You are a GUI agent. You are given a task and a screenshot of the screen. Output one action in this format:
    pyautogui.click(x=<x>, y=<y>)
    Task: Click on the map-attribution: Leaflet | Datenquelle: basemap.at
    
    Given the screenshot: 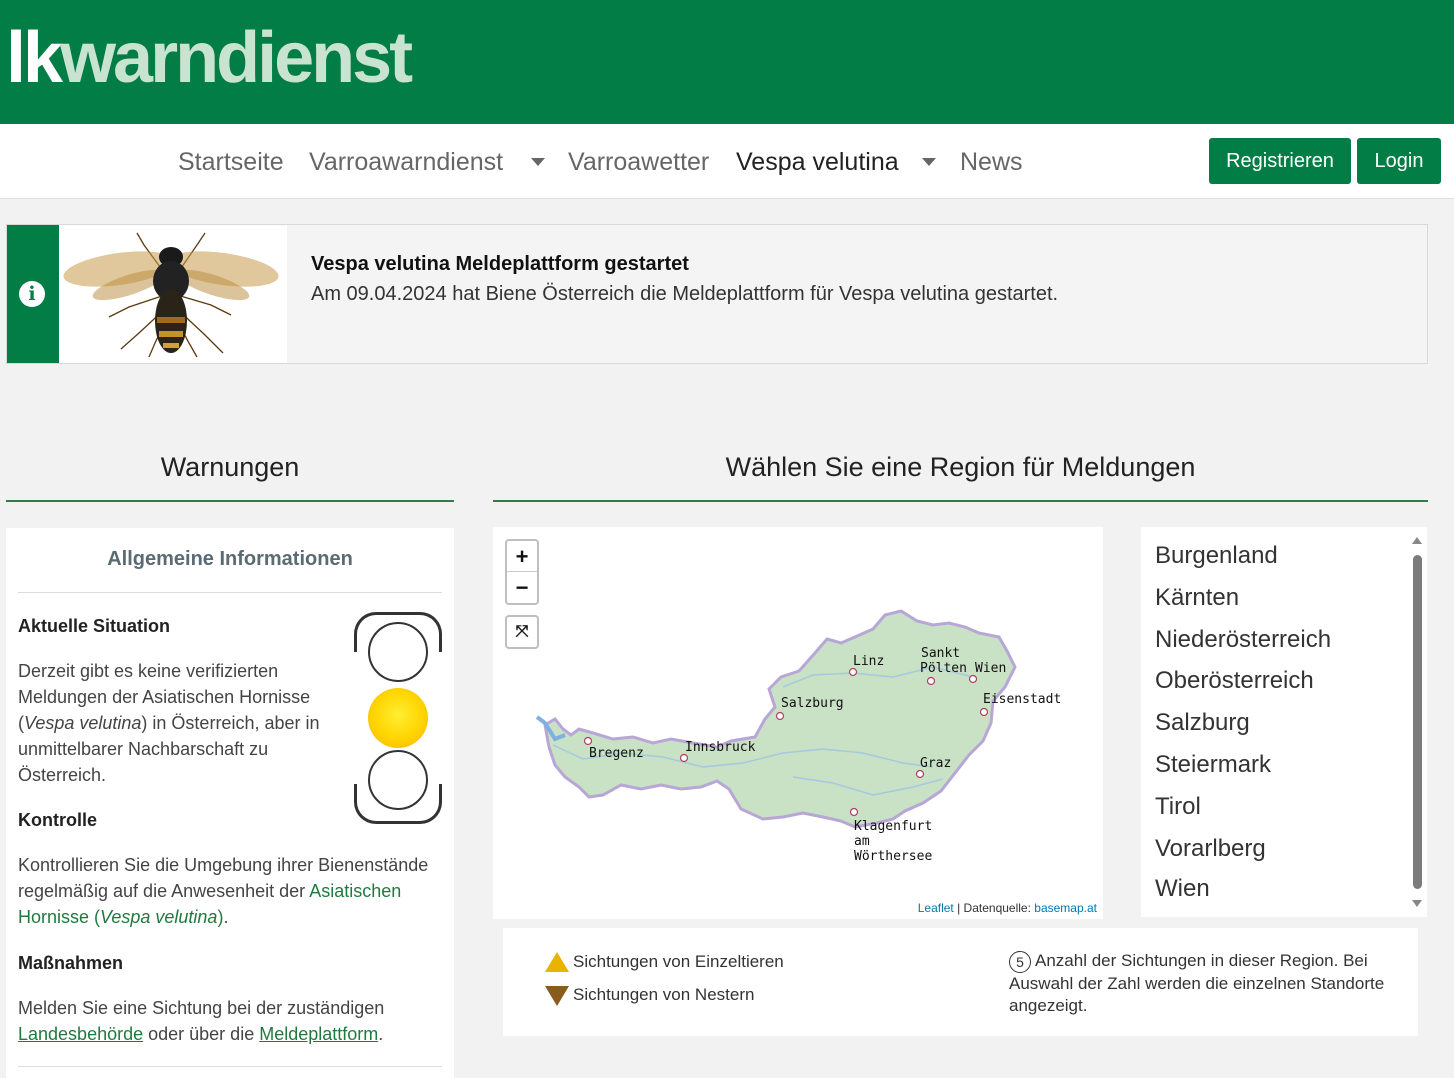 What is the action you would take?
    pyautogui.click(x=1007, y=908)
    